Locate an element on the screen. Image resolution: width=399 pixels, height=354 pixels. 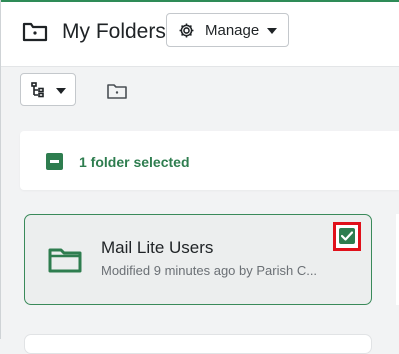
minus-icon is located at coordinates (54, 161).